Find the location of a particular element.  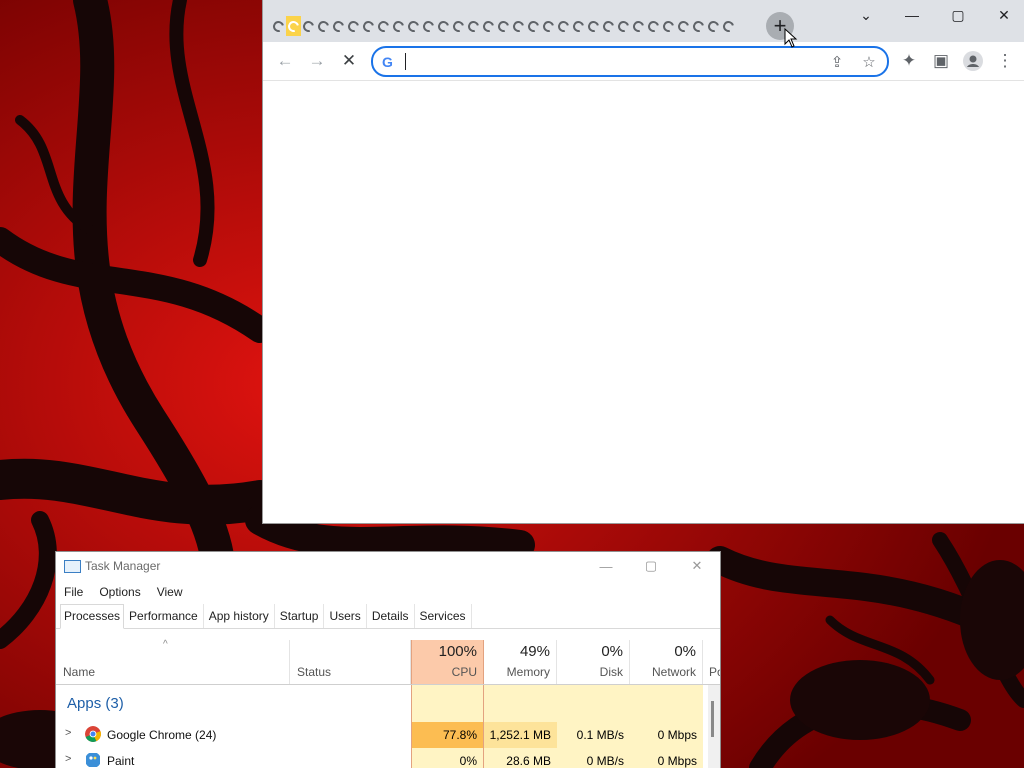

address-bar: G ⇪ ☆ is located at coordinates (630, 61).